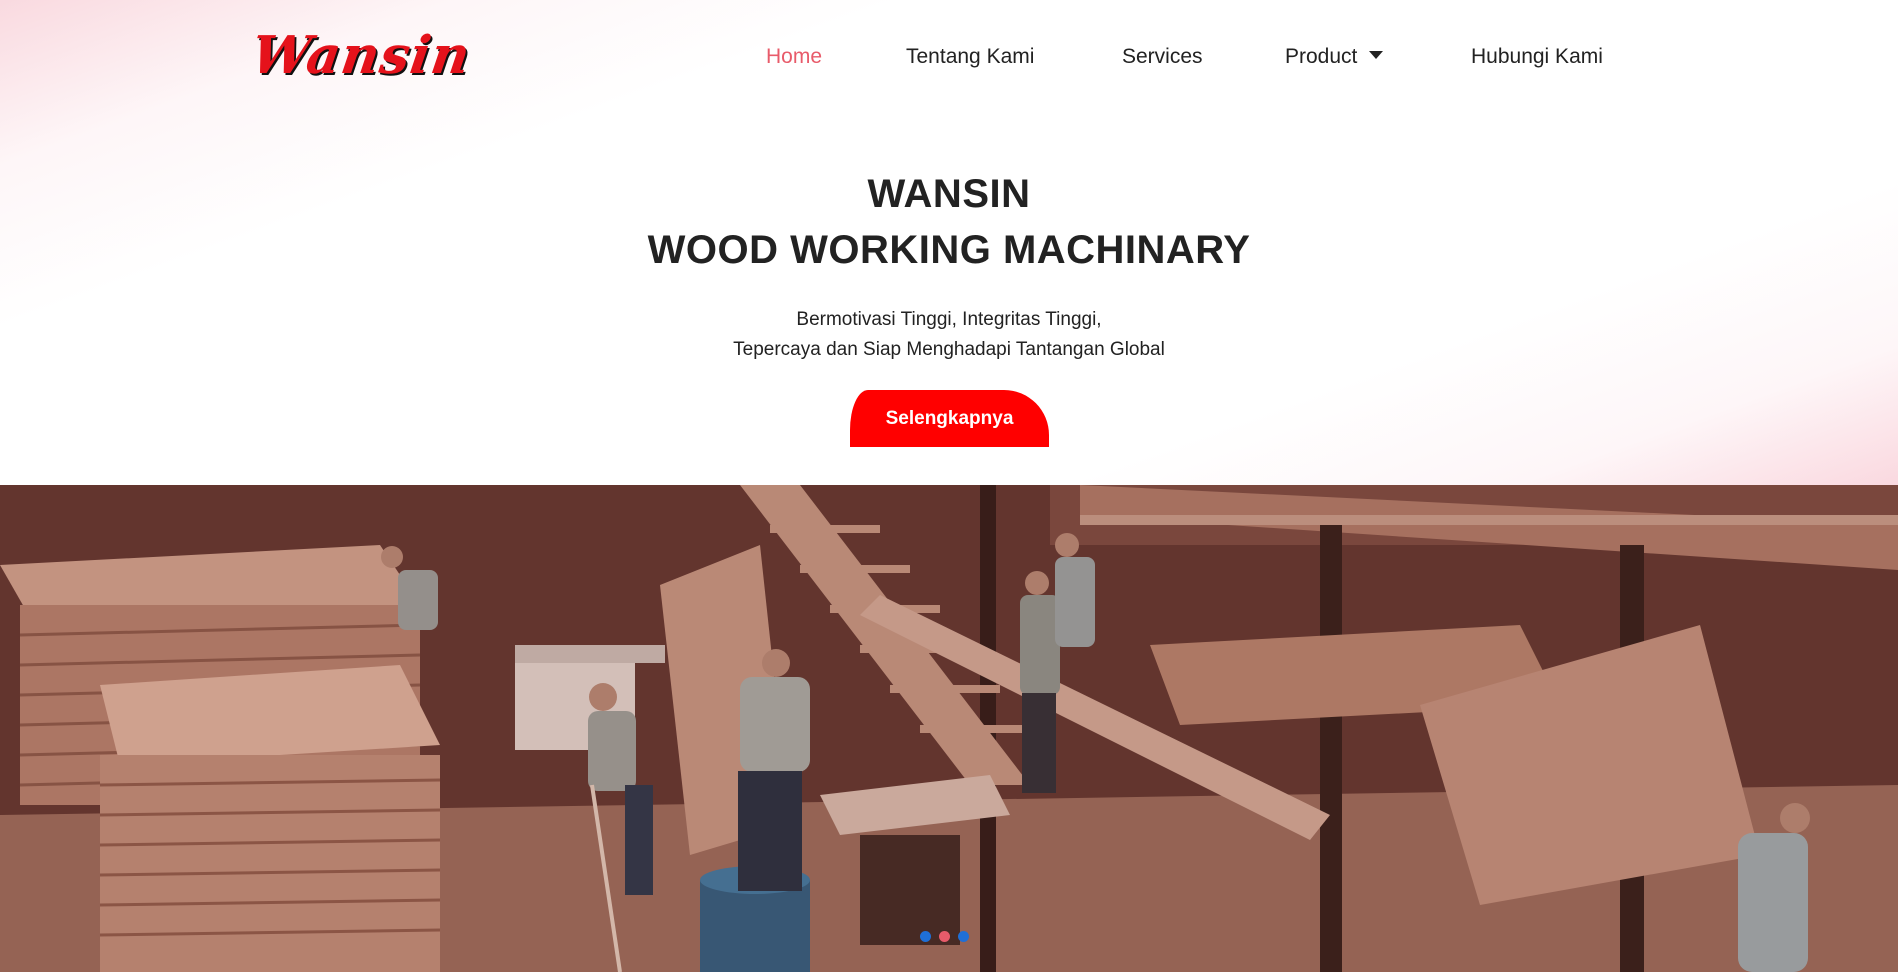 This screenshot has width=1898, height=972. Describe the element at coordinates (1537, 57) in the screenshot. I see `nav-item-hubungi-kami: Hubungi Kami` at that location.